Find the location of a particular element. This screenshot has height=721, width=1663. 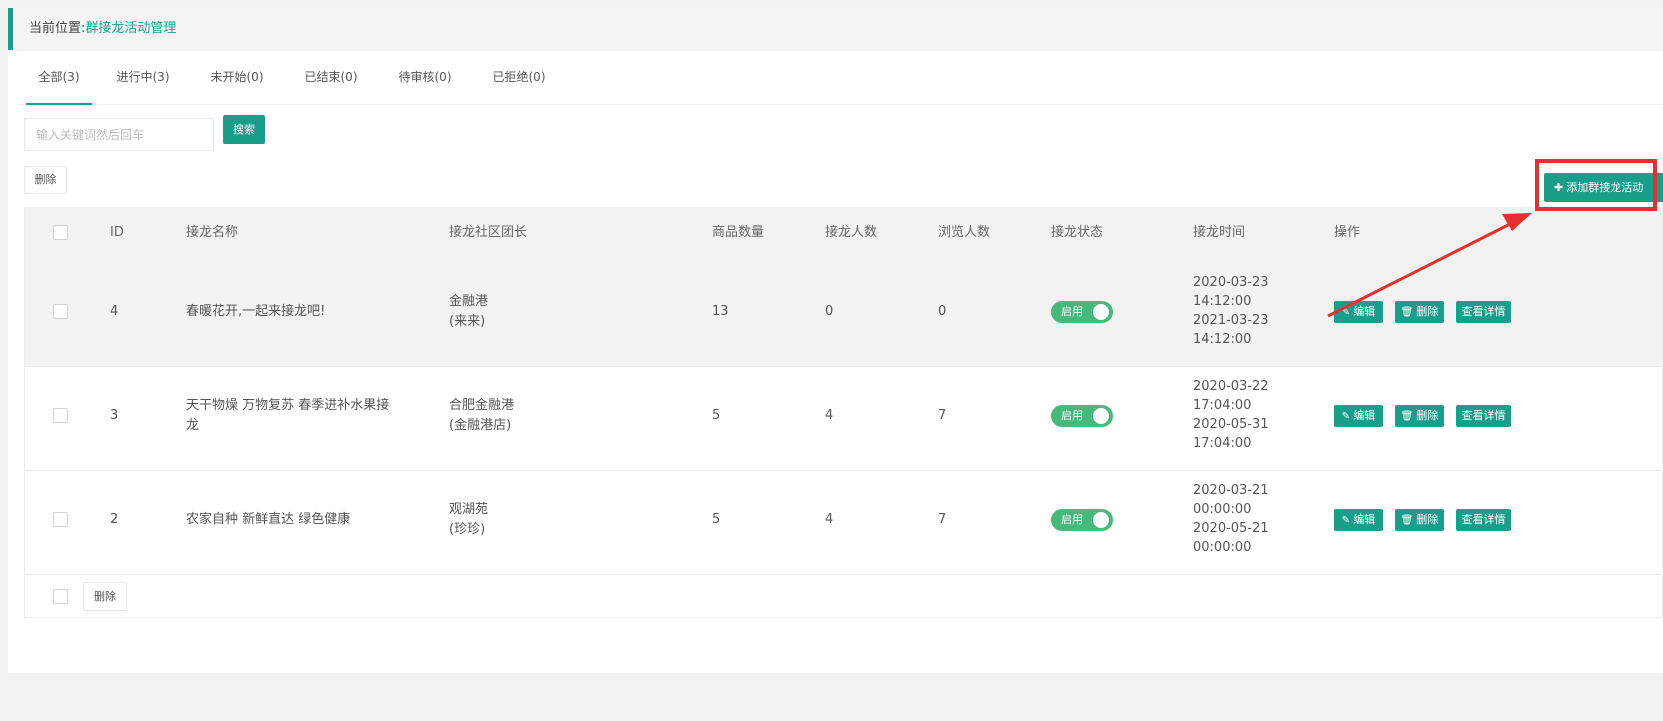

row-name: 春暖花开,一起来接龙吧! is located at coordinates (256, 311).